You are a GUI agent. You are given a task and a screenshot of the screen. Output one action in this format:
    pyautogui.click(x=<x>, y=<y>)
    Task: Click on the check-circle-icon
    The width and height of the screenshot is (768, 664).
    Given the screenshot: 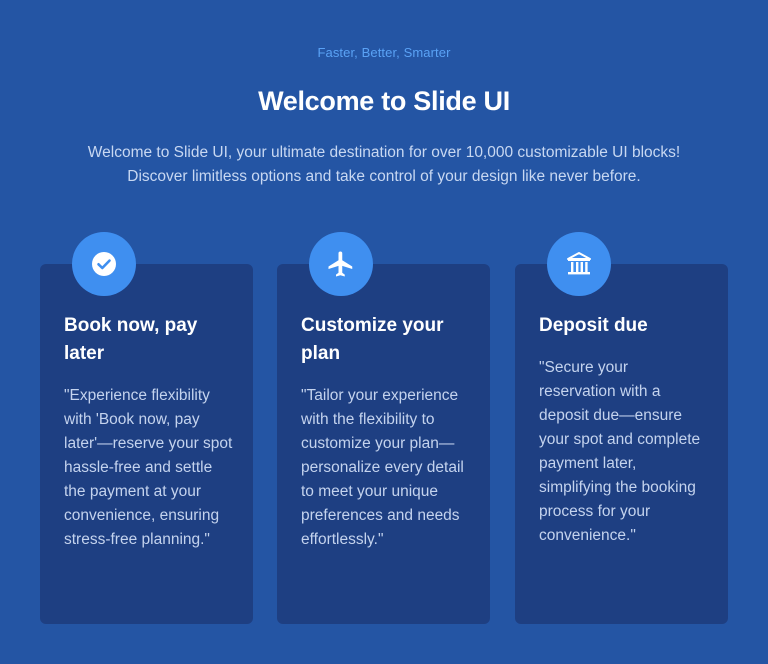 What is the action you would take?
    pyautogui.click(x=104, y=264)
    